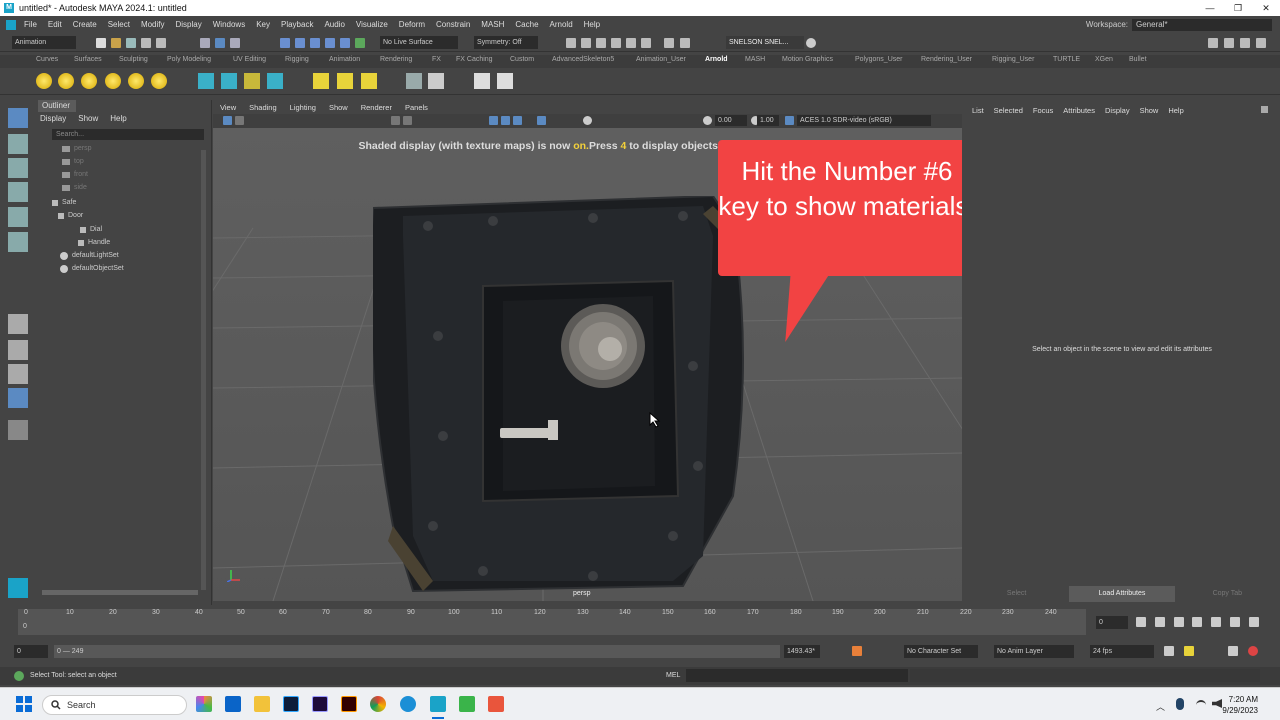  I want to click on new-scene-icon, so click(101, 43).